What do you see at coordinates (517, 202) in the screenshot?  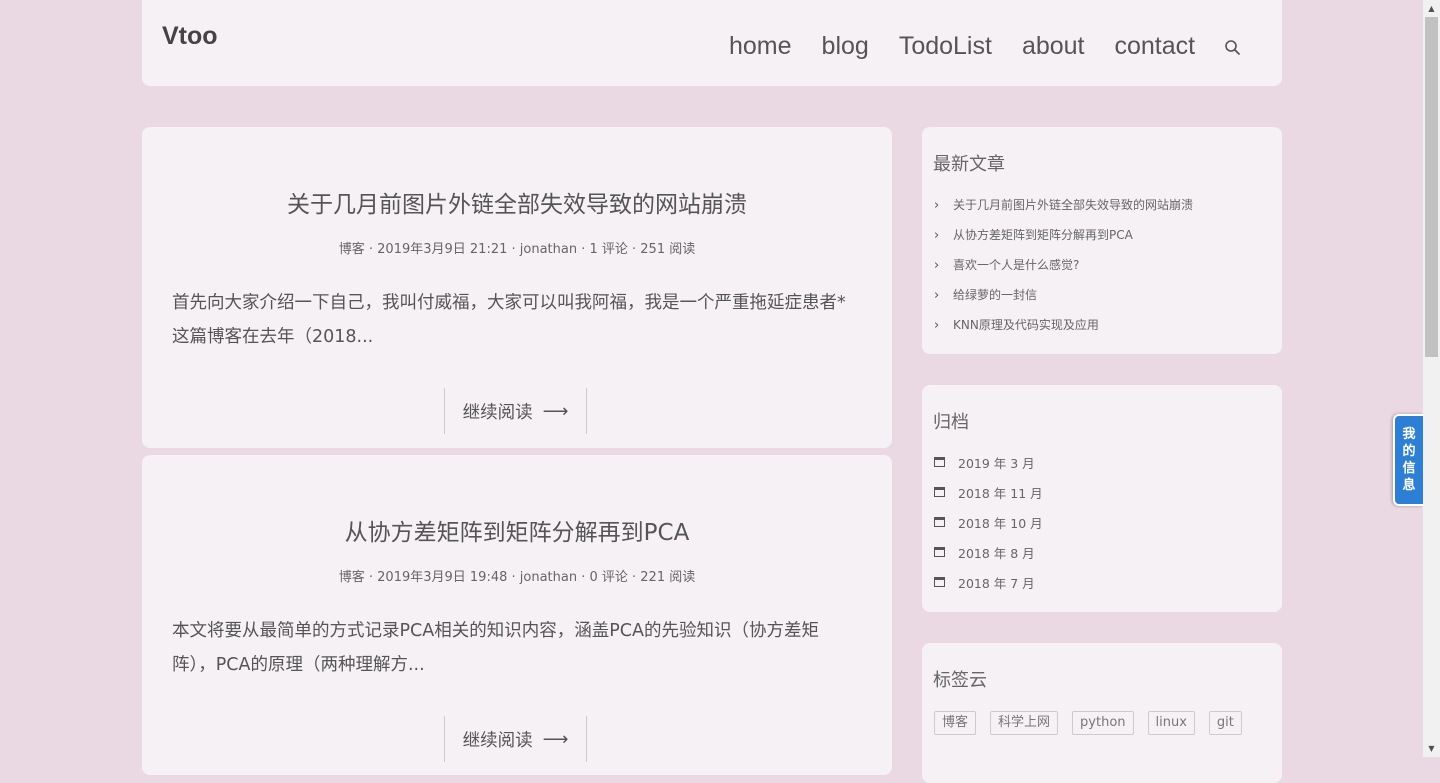 I see `post-title: 关于几月前图片外链全部失效导致的网站崩溃` at bounding box center [517, 202].